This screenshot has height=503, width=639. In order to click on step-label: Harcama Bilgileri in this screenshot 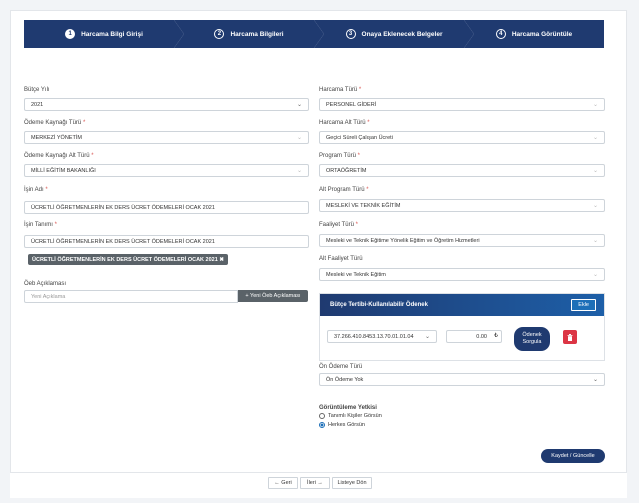, I will do `click(257, 34)`.